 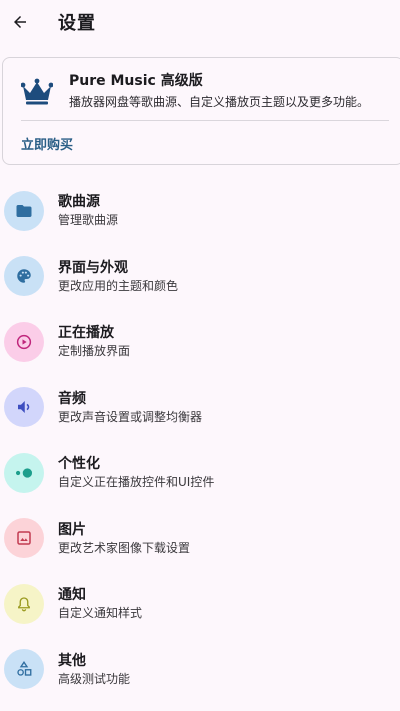 What do you see at coordinates (200, 604) in the screenshot?
I see `settings-item-notifications: 通知 自定义通知样式` at bounding box center [200, 604].